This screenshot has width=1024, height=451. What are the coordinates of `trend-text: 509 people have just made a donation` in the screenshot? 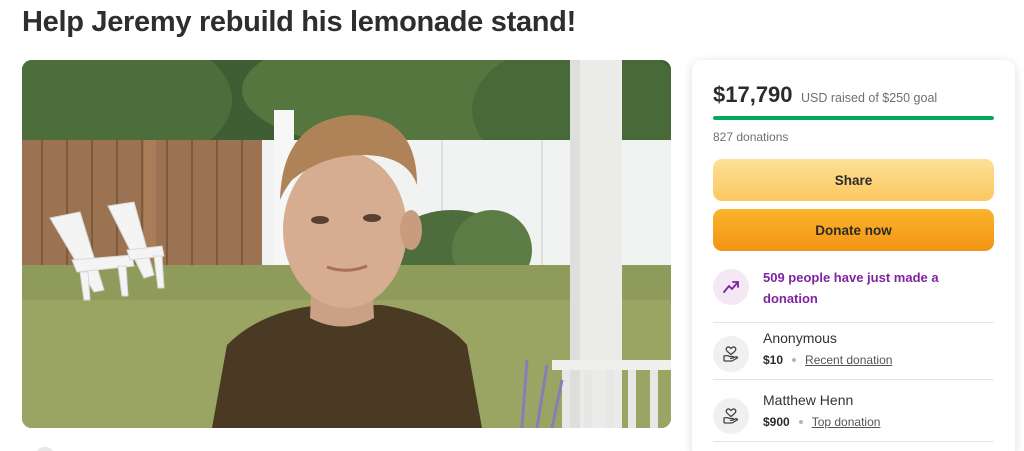 It's located at (851, 288).